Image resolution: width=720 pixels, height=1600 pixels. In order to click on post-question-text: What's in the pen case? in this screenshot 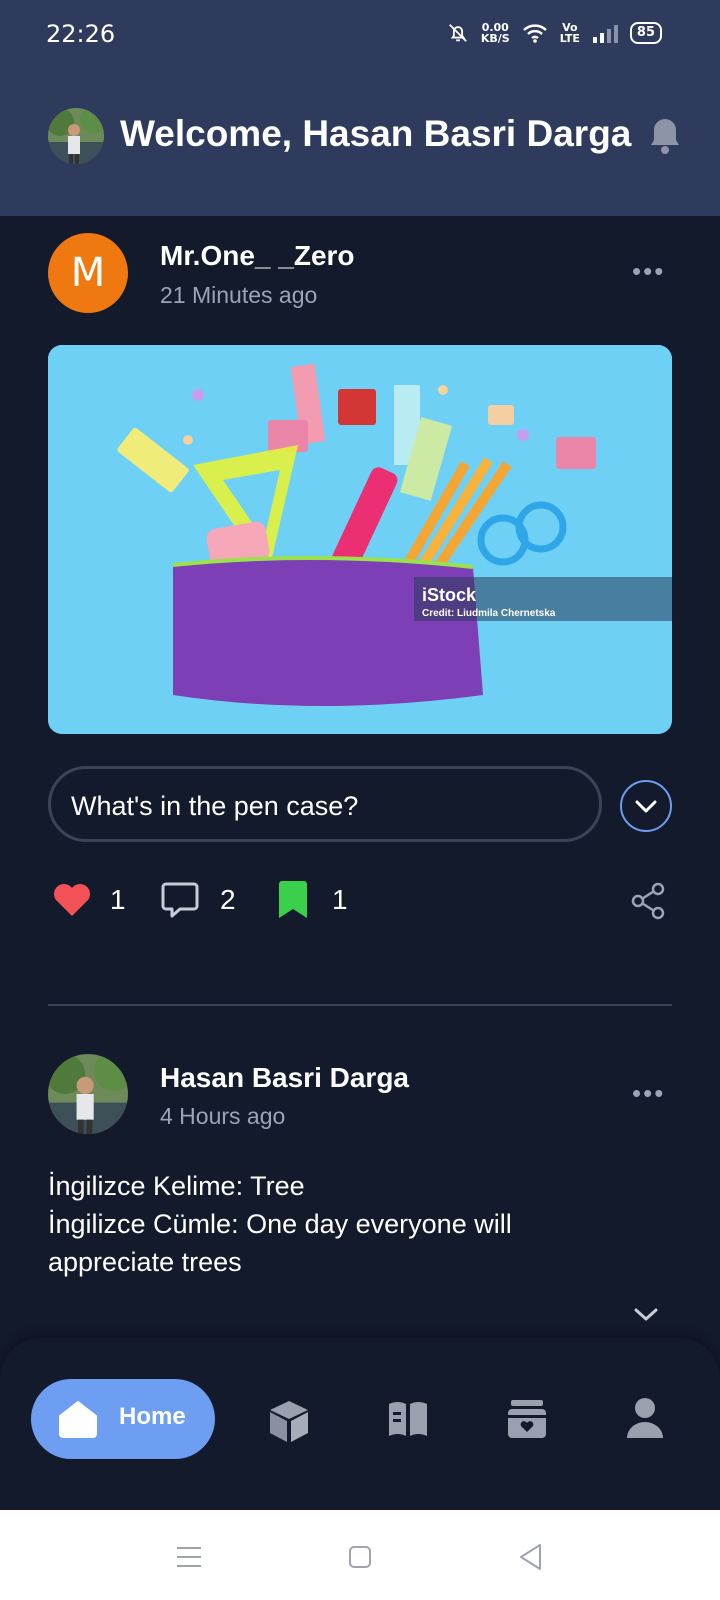, I will do `click(215, 806)`.